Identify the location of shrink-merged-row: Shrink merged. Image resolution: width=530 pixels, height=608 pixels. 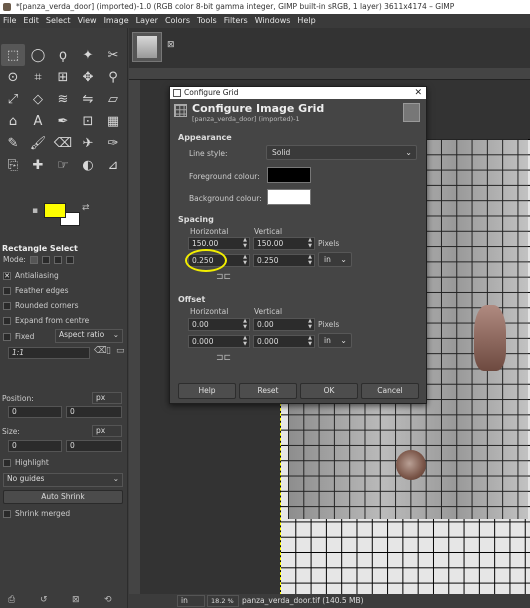
(36, 513).